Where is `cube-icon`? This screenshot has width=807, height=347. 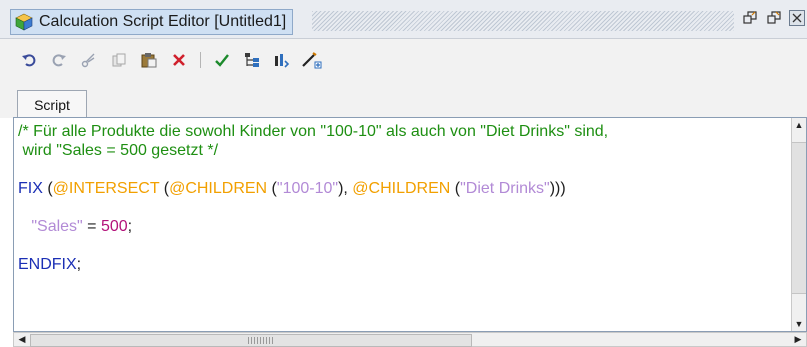 cube-icon is located at coordinates (24, 22).